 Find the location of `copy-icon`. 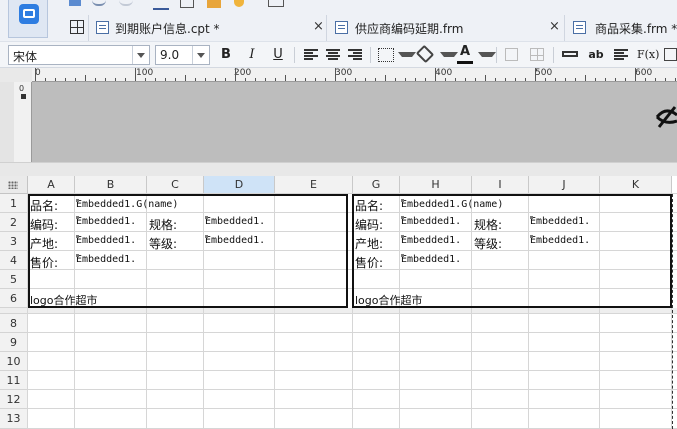

copy-icon is located at coordinates (187, 4).